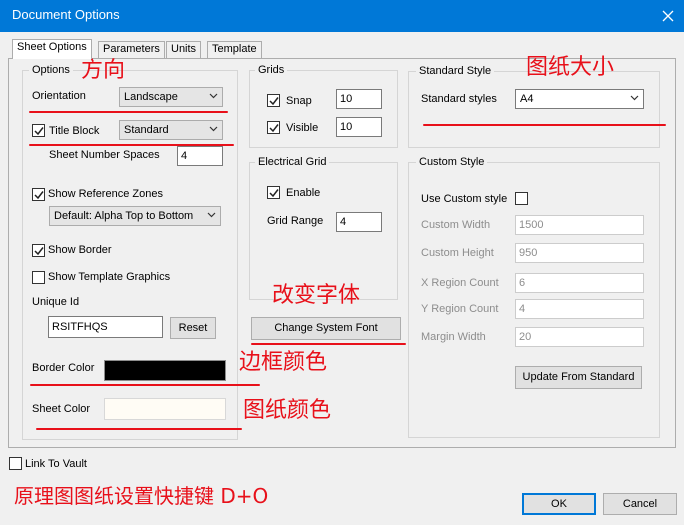  What do you see at coordinates (105, 327) in the screenshot?
I see `unique-id-input: RSITFHQS` at bounding box center [105, 327].